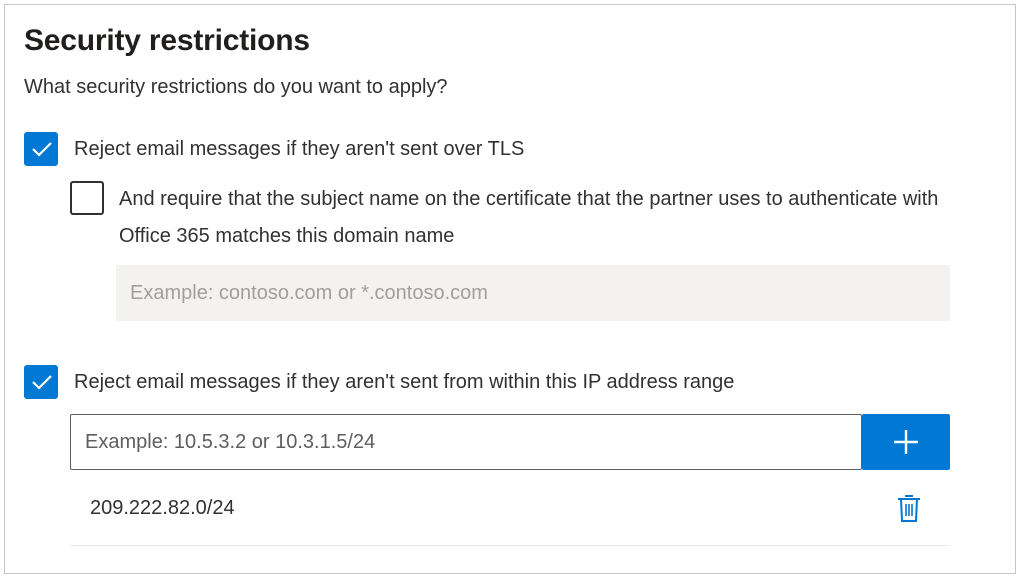  I want to click on ip-range-item: 209.222.82.0/24, so click(162, 508).